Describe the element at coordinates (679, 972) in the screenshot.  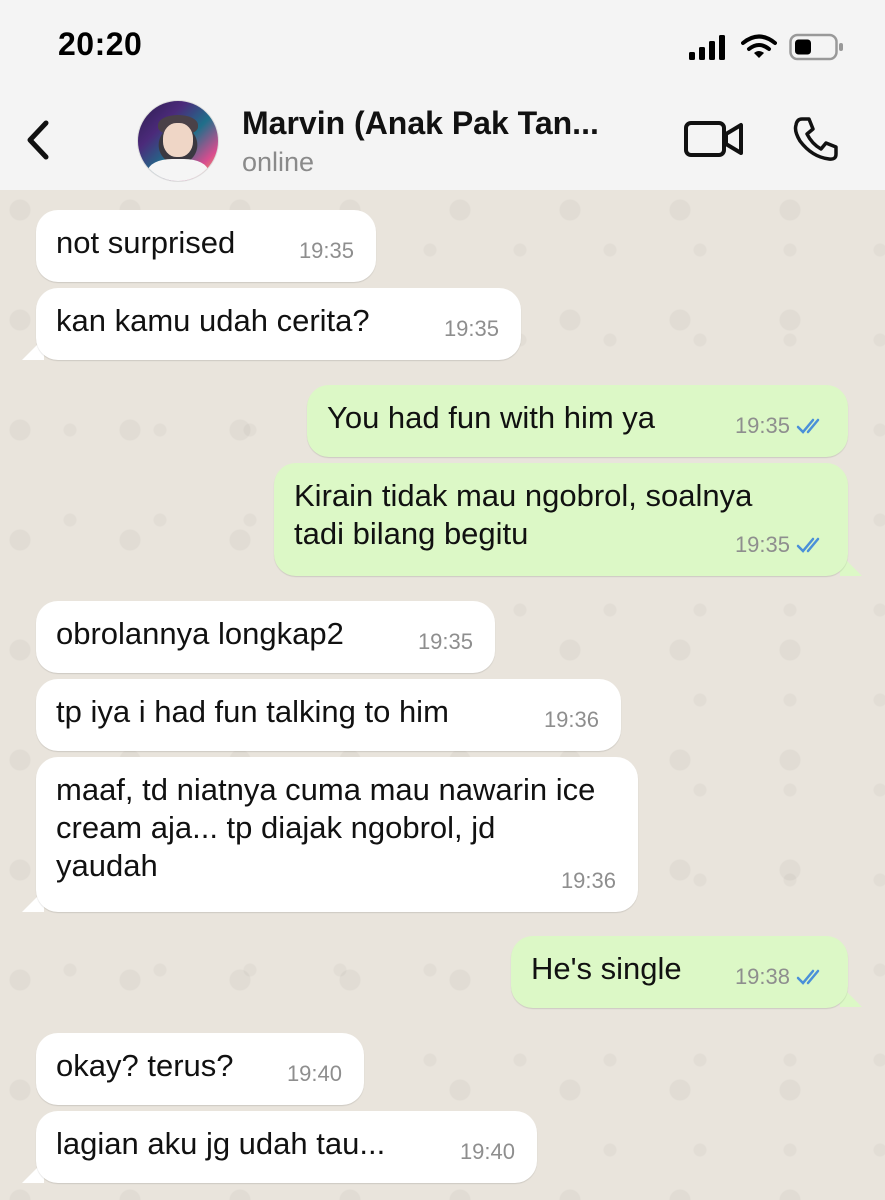
I see `message-bubble-outgoing: He's single 19:38` at that location.